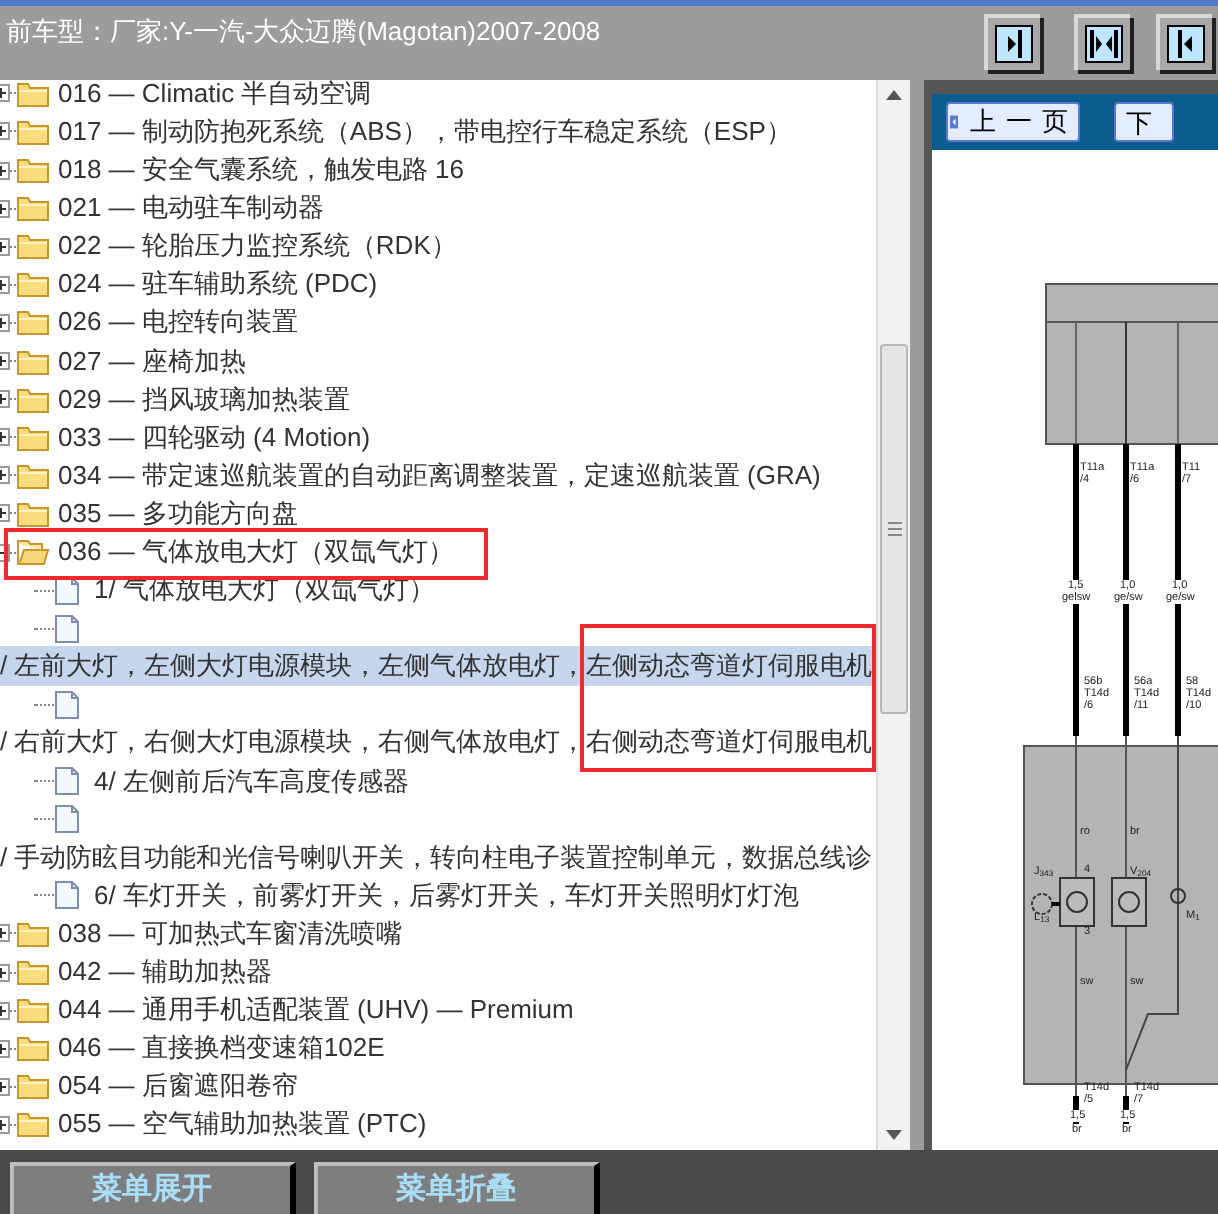 The height and width of the screenshot is (1214, 1218). I want to click on page-title: 前车型：厂家:Y-一汽-大众迈腾(Magotan)2007-2008, so click(303, 32).